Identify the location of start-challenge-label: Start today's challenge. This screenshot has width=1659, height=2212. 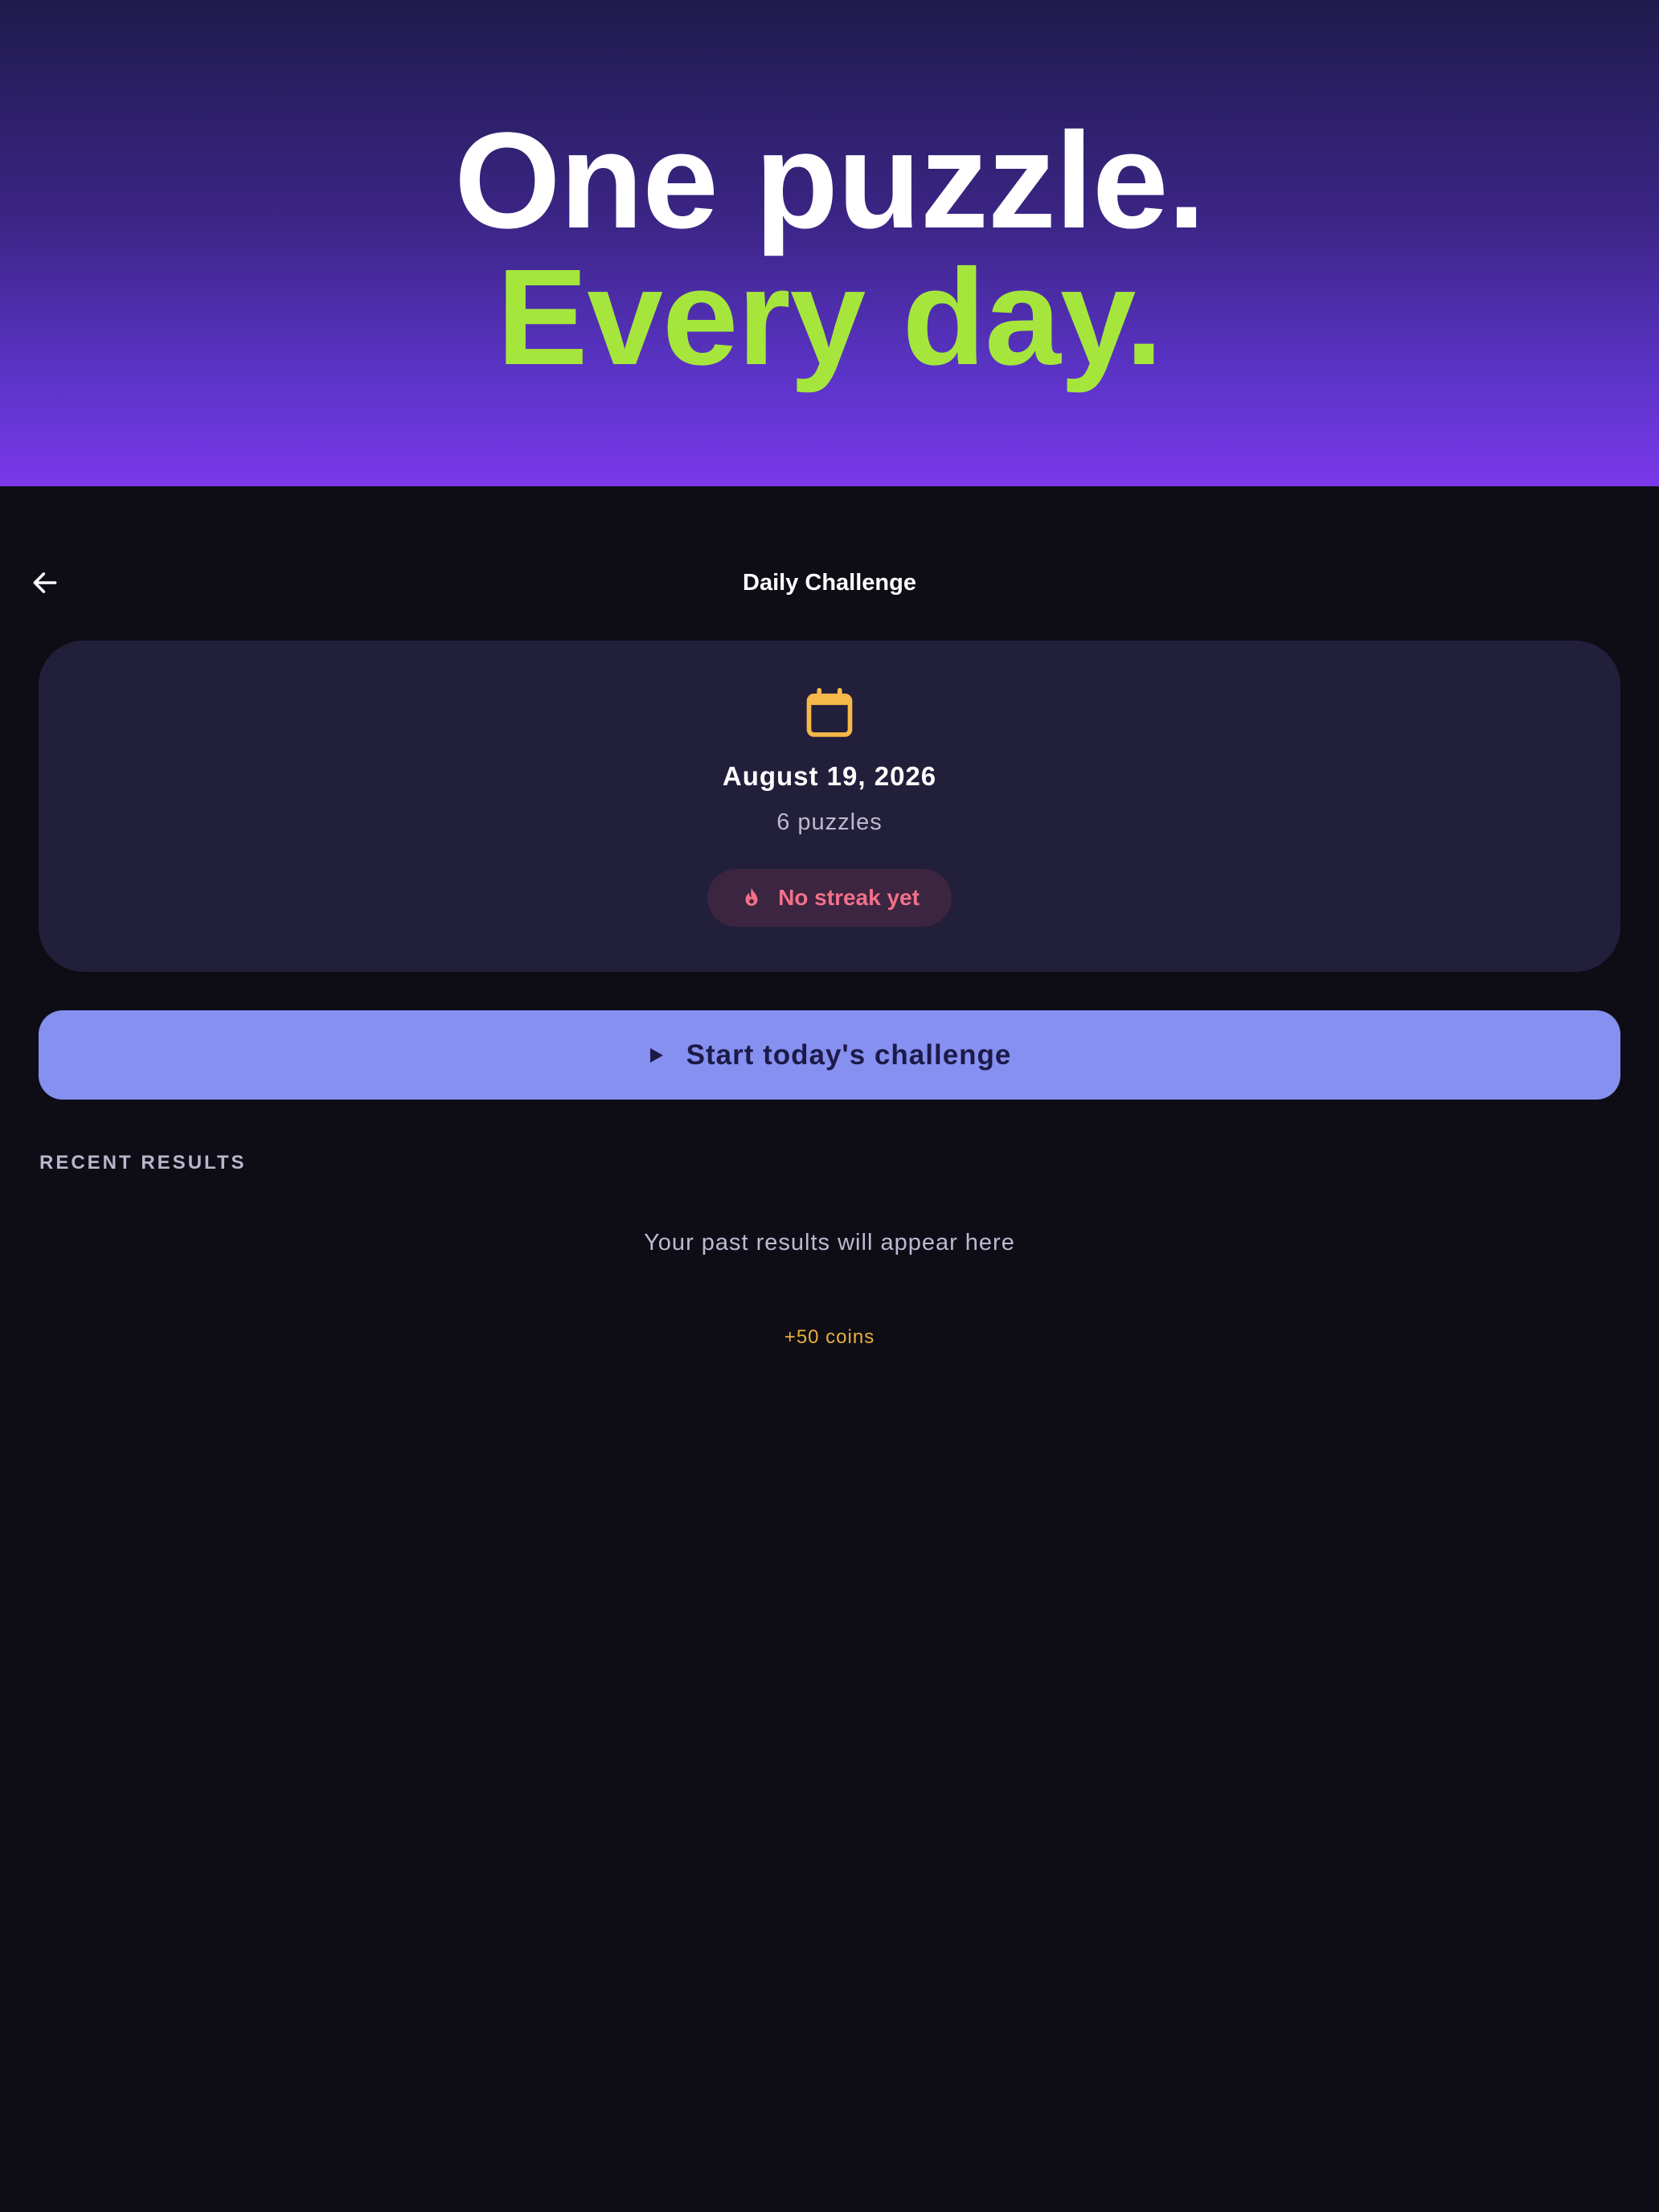
(849, 1054).